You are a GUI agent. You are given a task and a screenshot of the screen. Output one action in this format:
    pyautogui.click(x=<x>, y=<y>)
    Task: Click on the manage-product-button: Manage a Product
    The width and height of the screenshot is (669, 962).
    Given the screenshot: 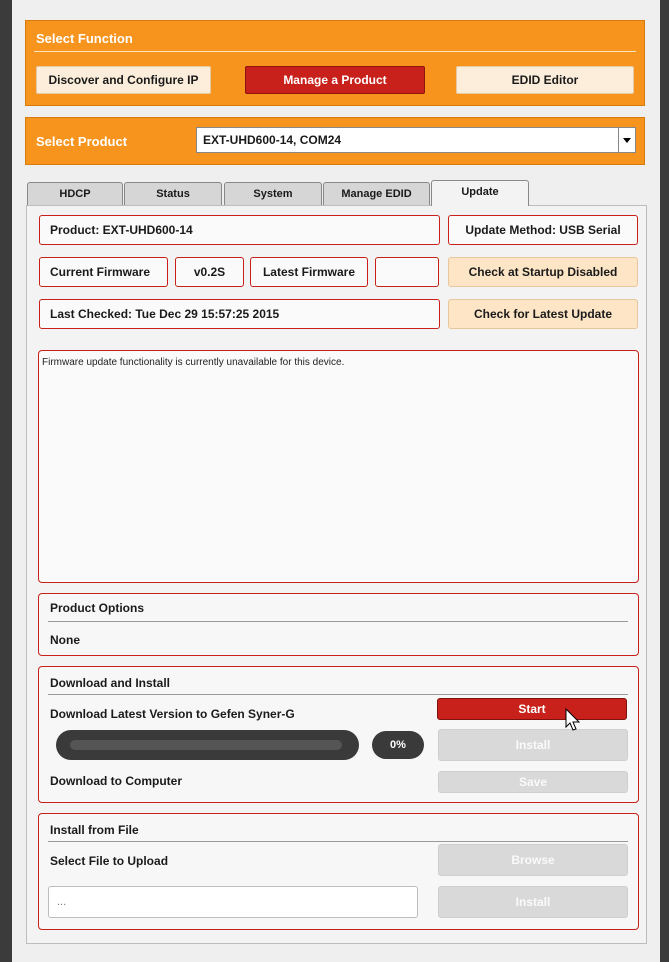 What is the action you would take?
    pyautogui.click(x=335, y=80)
    